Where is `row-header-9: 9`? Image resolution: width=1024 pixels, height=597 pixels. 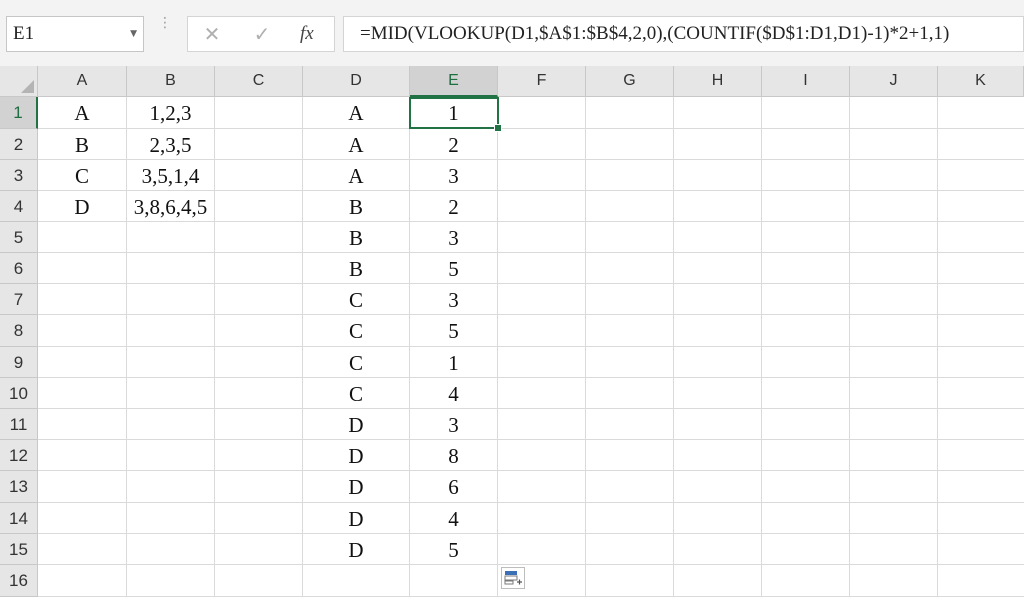 row-header-9: 9 is located at coordinates (19, 362).